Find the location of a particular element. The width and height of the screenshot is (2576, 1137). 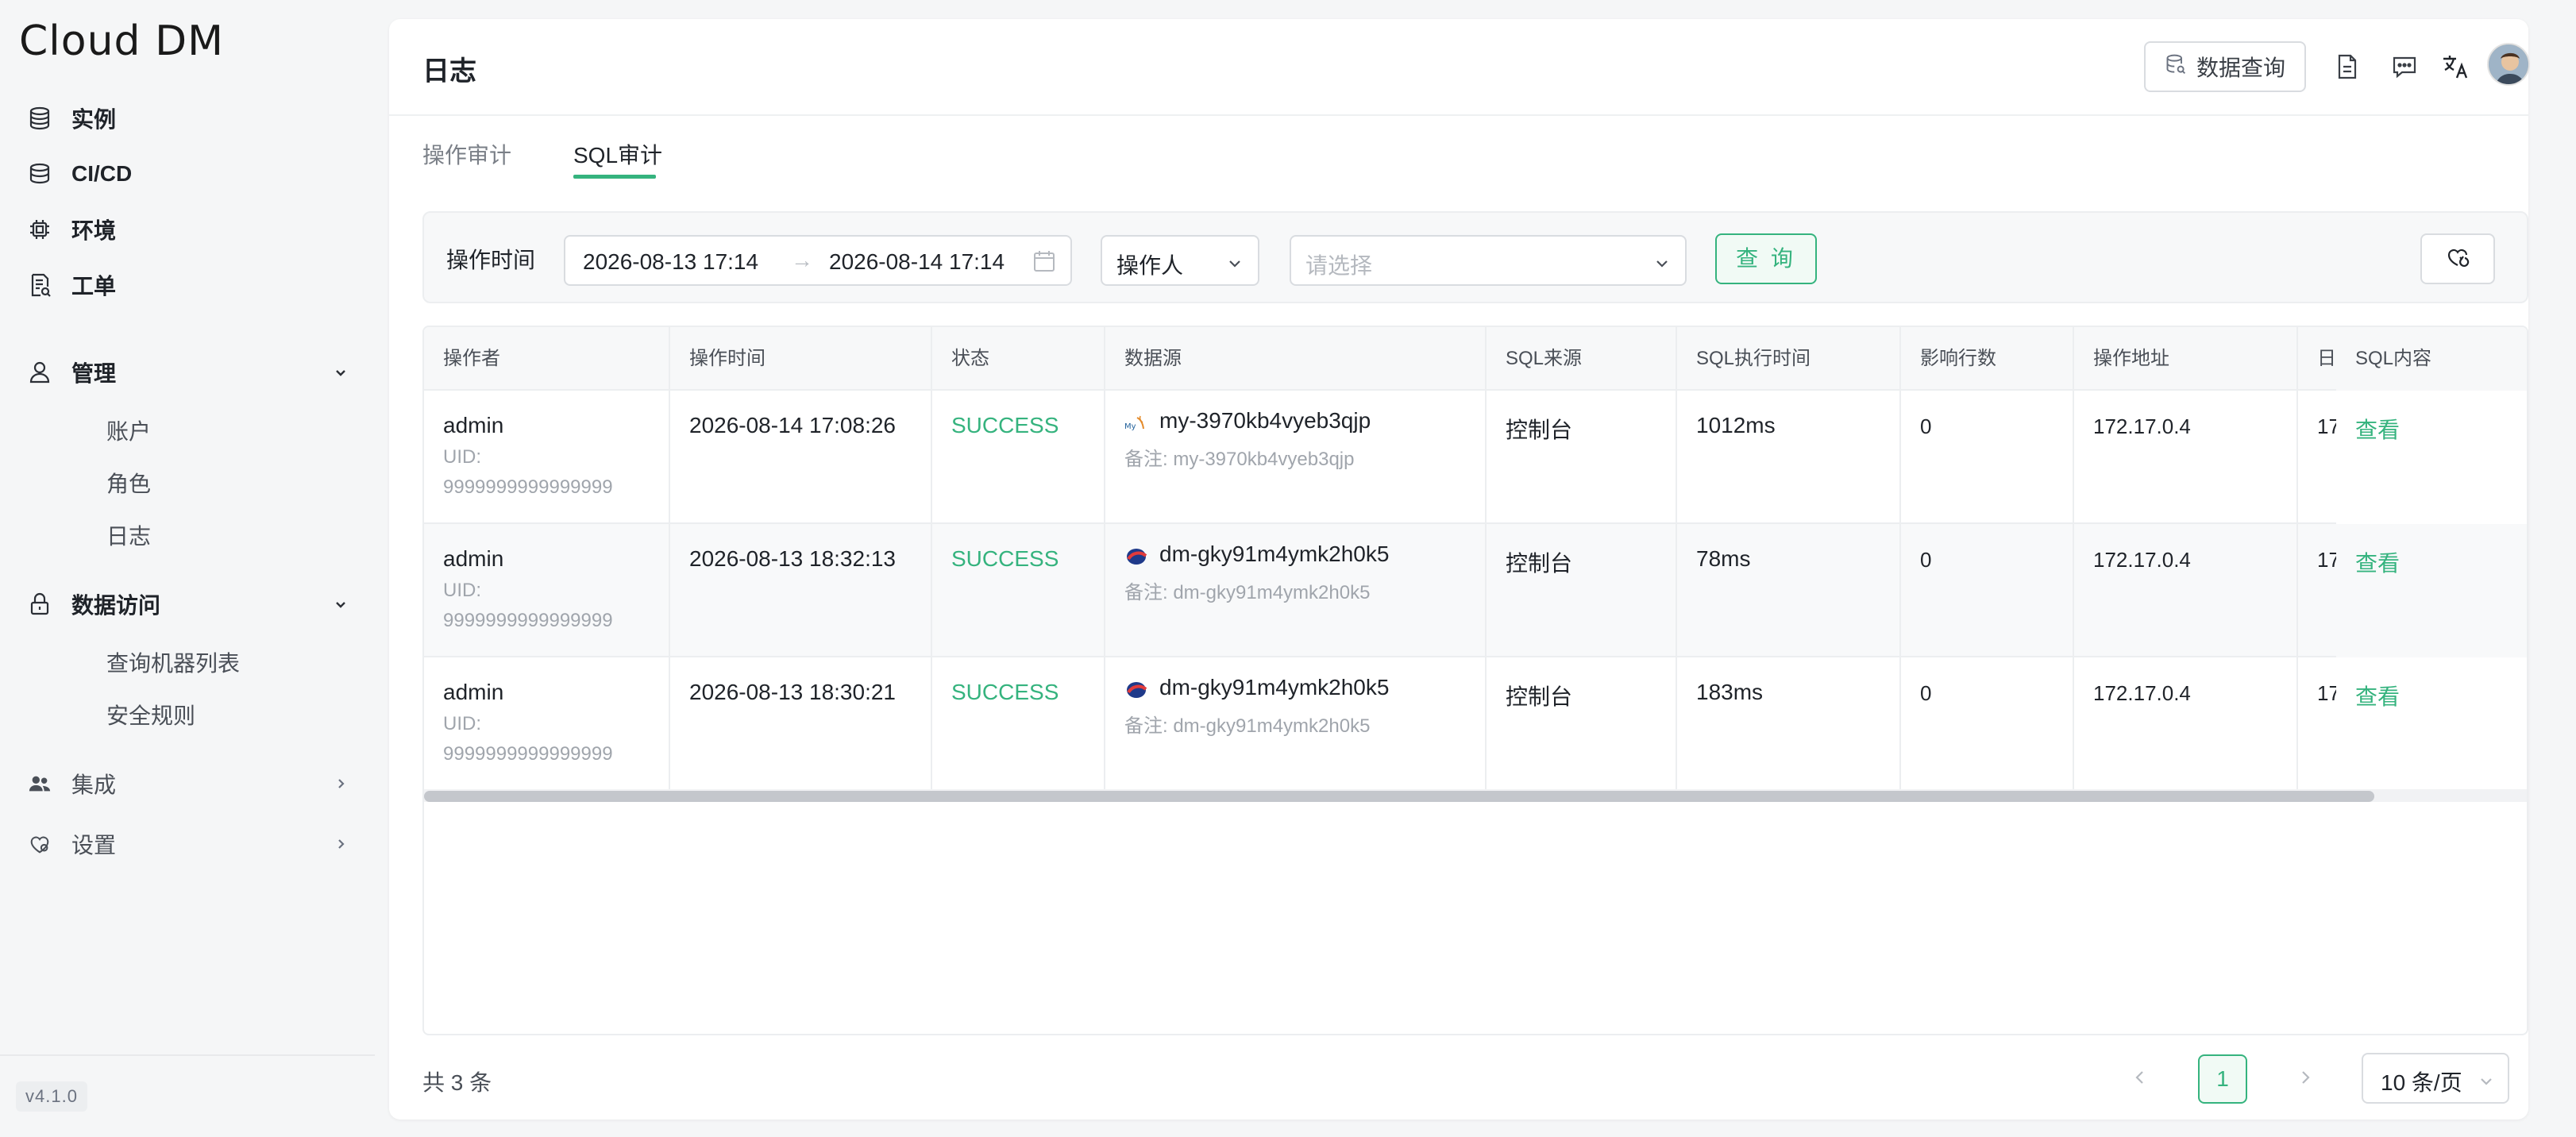

avatar is located at coordinates (2508, 64).